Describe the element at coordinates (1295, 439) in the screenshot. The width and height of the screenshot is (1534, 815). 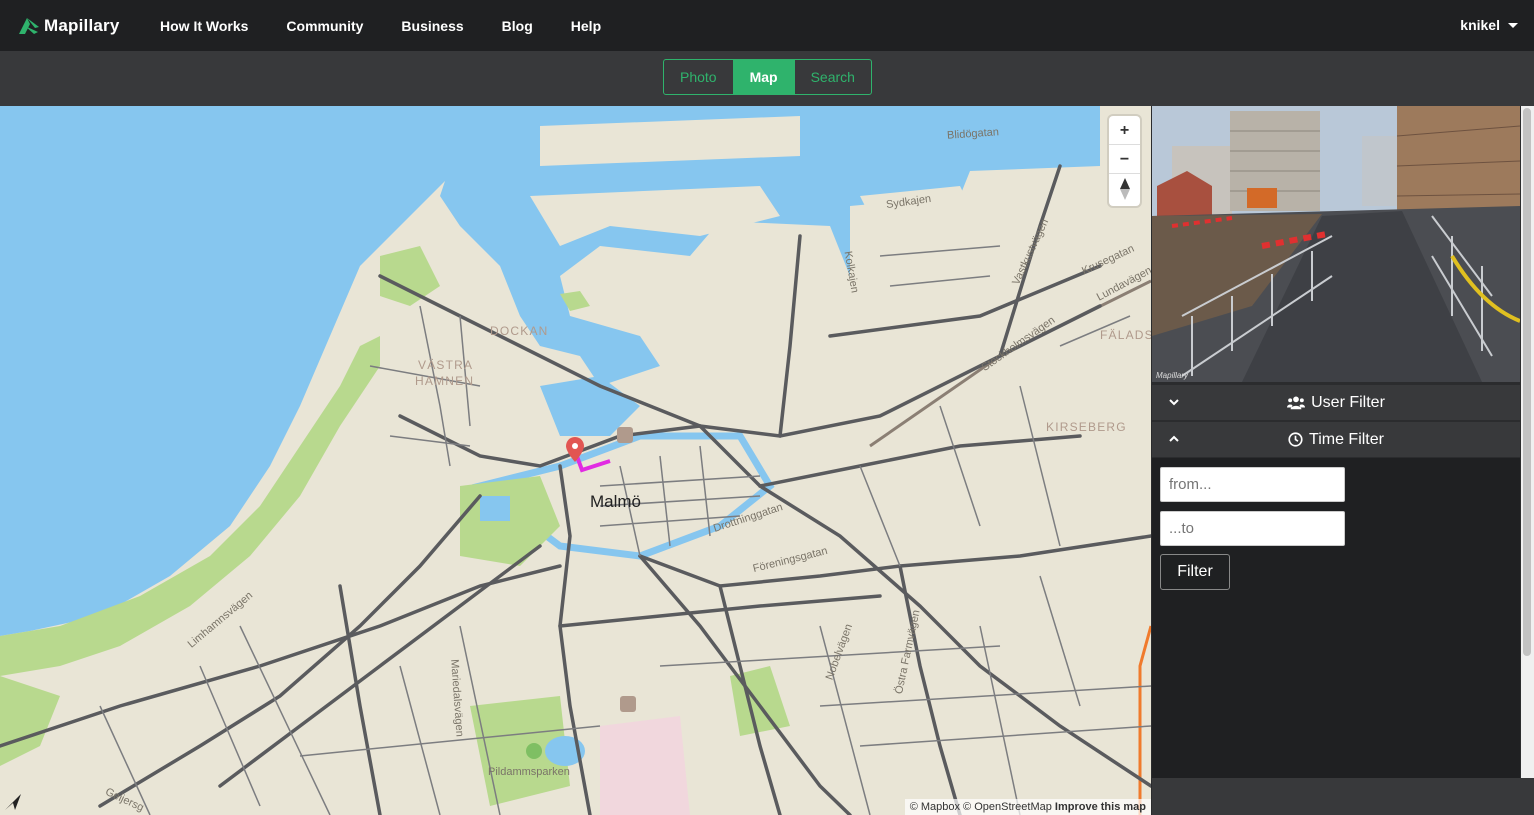
I see `clock-icon` at that location.